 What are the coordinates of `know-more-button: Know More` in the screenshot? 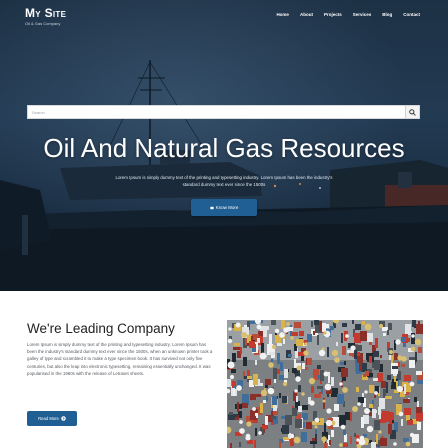 It's located at (224, 207).